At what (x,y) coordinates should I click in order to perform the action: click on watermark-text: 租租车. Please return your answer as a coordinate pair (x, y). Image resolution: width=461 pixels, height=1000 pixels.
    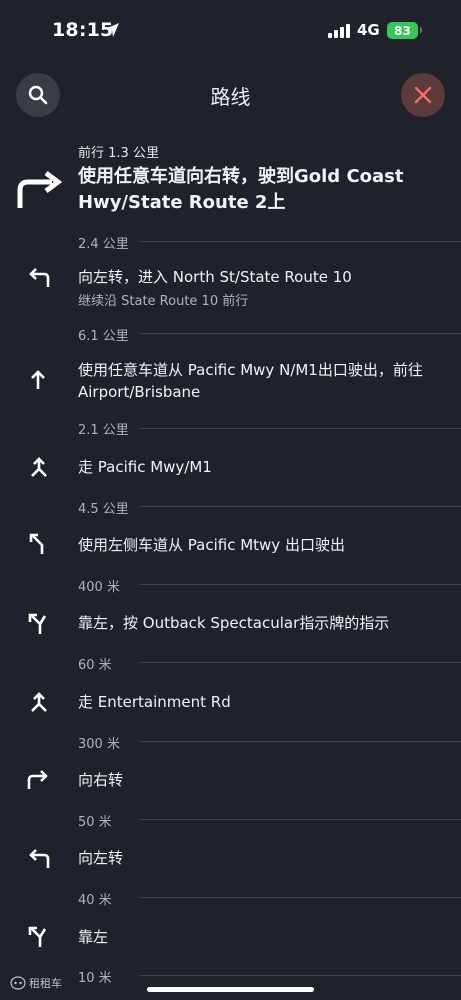
    Looking at the image, I should click on (45, 983).